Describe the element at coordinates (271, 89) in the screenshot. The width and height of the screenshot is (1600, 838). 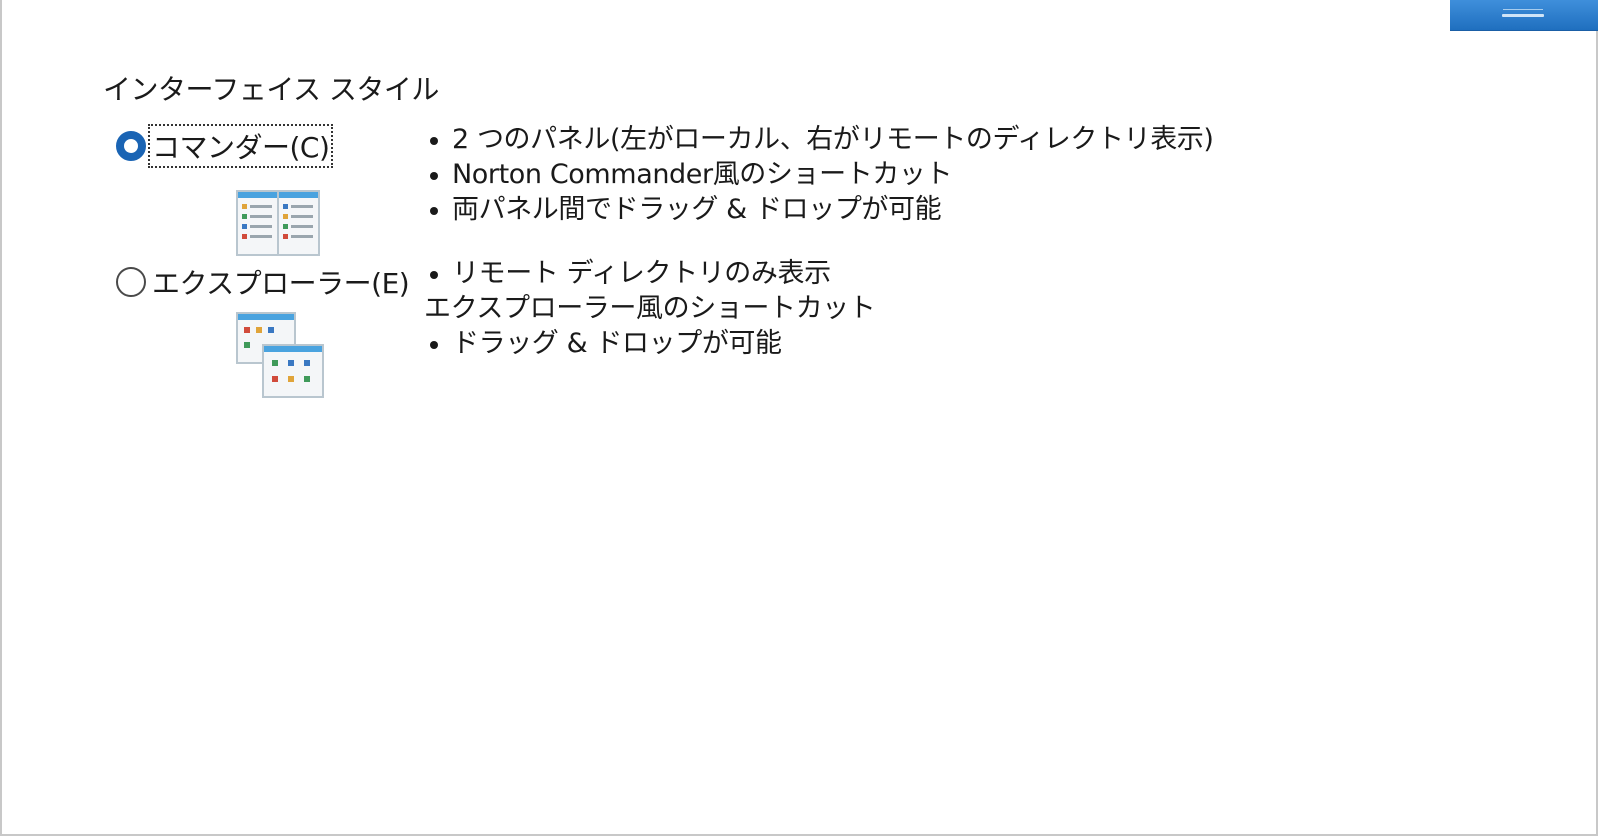
I see `interface-style-heading: インターフェイス スタイル` at that location.